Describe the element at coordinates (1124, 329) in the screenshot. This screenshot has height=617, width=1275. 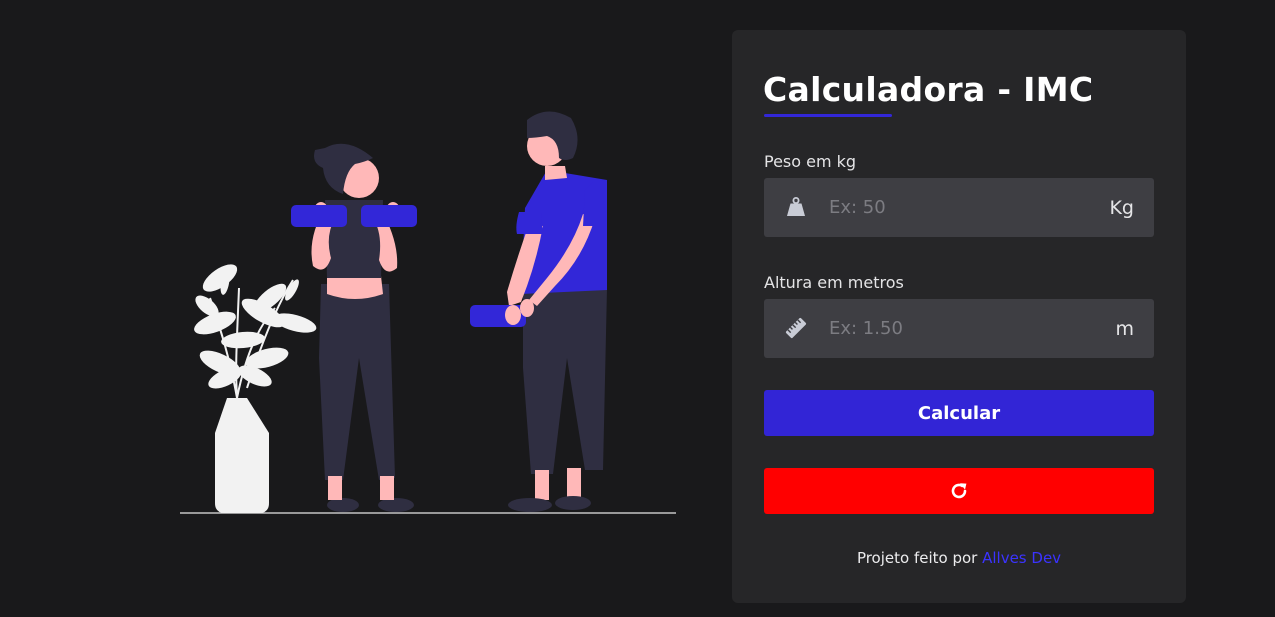
I see `height-unit: m` at that location.